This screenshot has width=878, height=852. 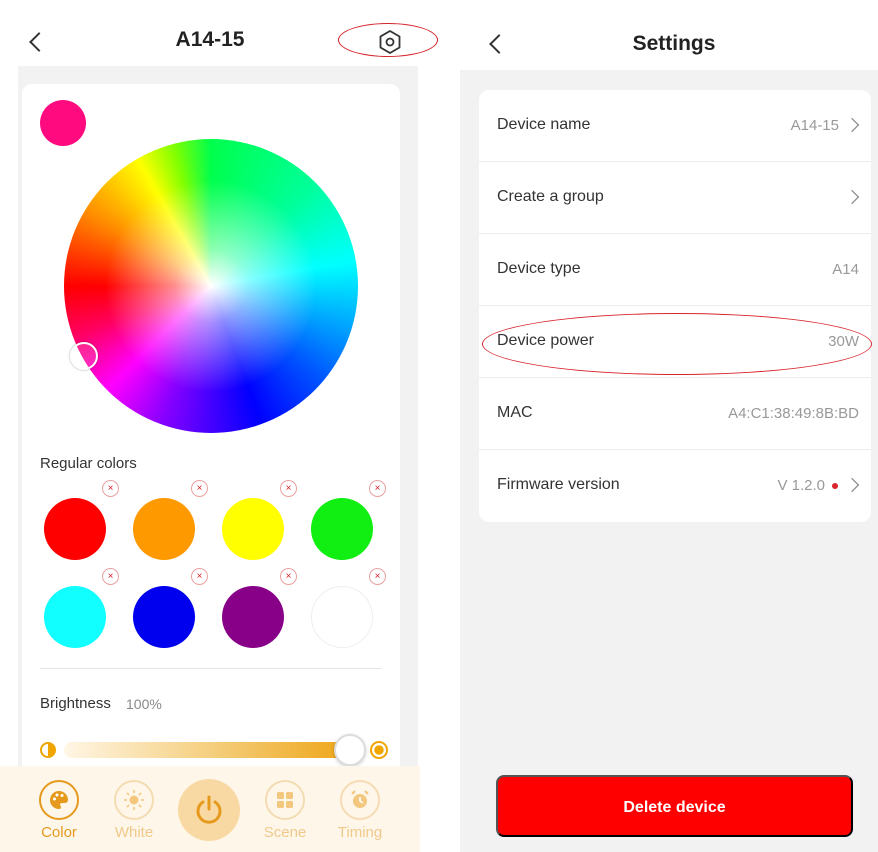 I want to click on update-dot-icon, so click(x=835, y=486).